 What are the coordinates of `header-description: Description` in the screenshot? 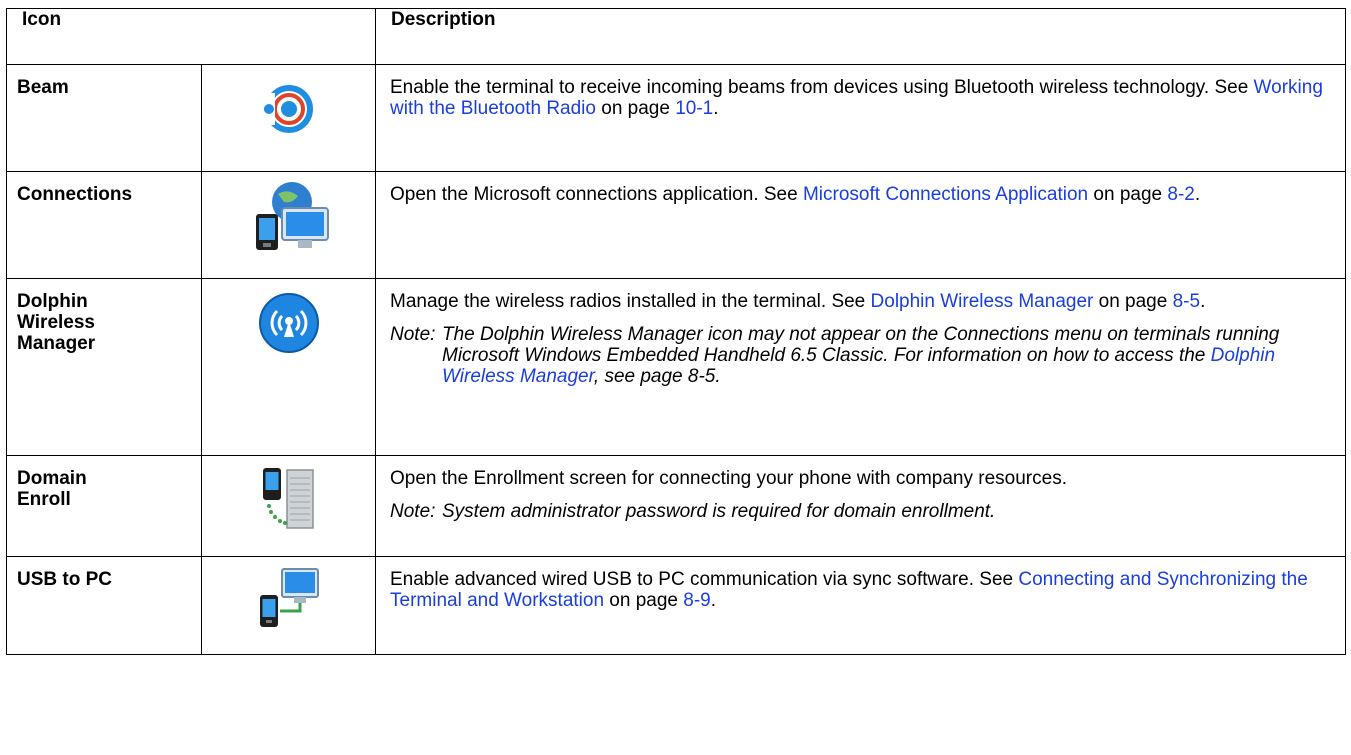 It's located at (860, 36).